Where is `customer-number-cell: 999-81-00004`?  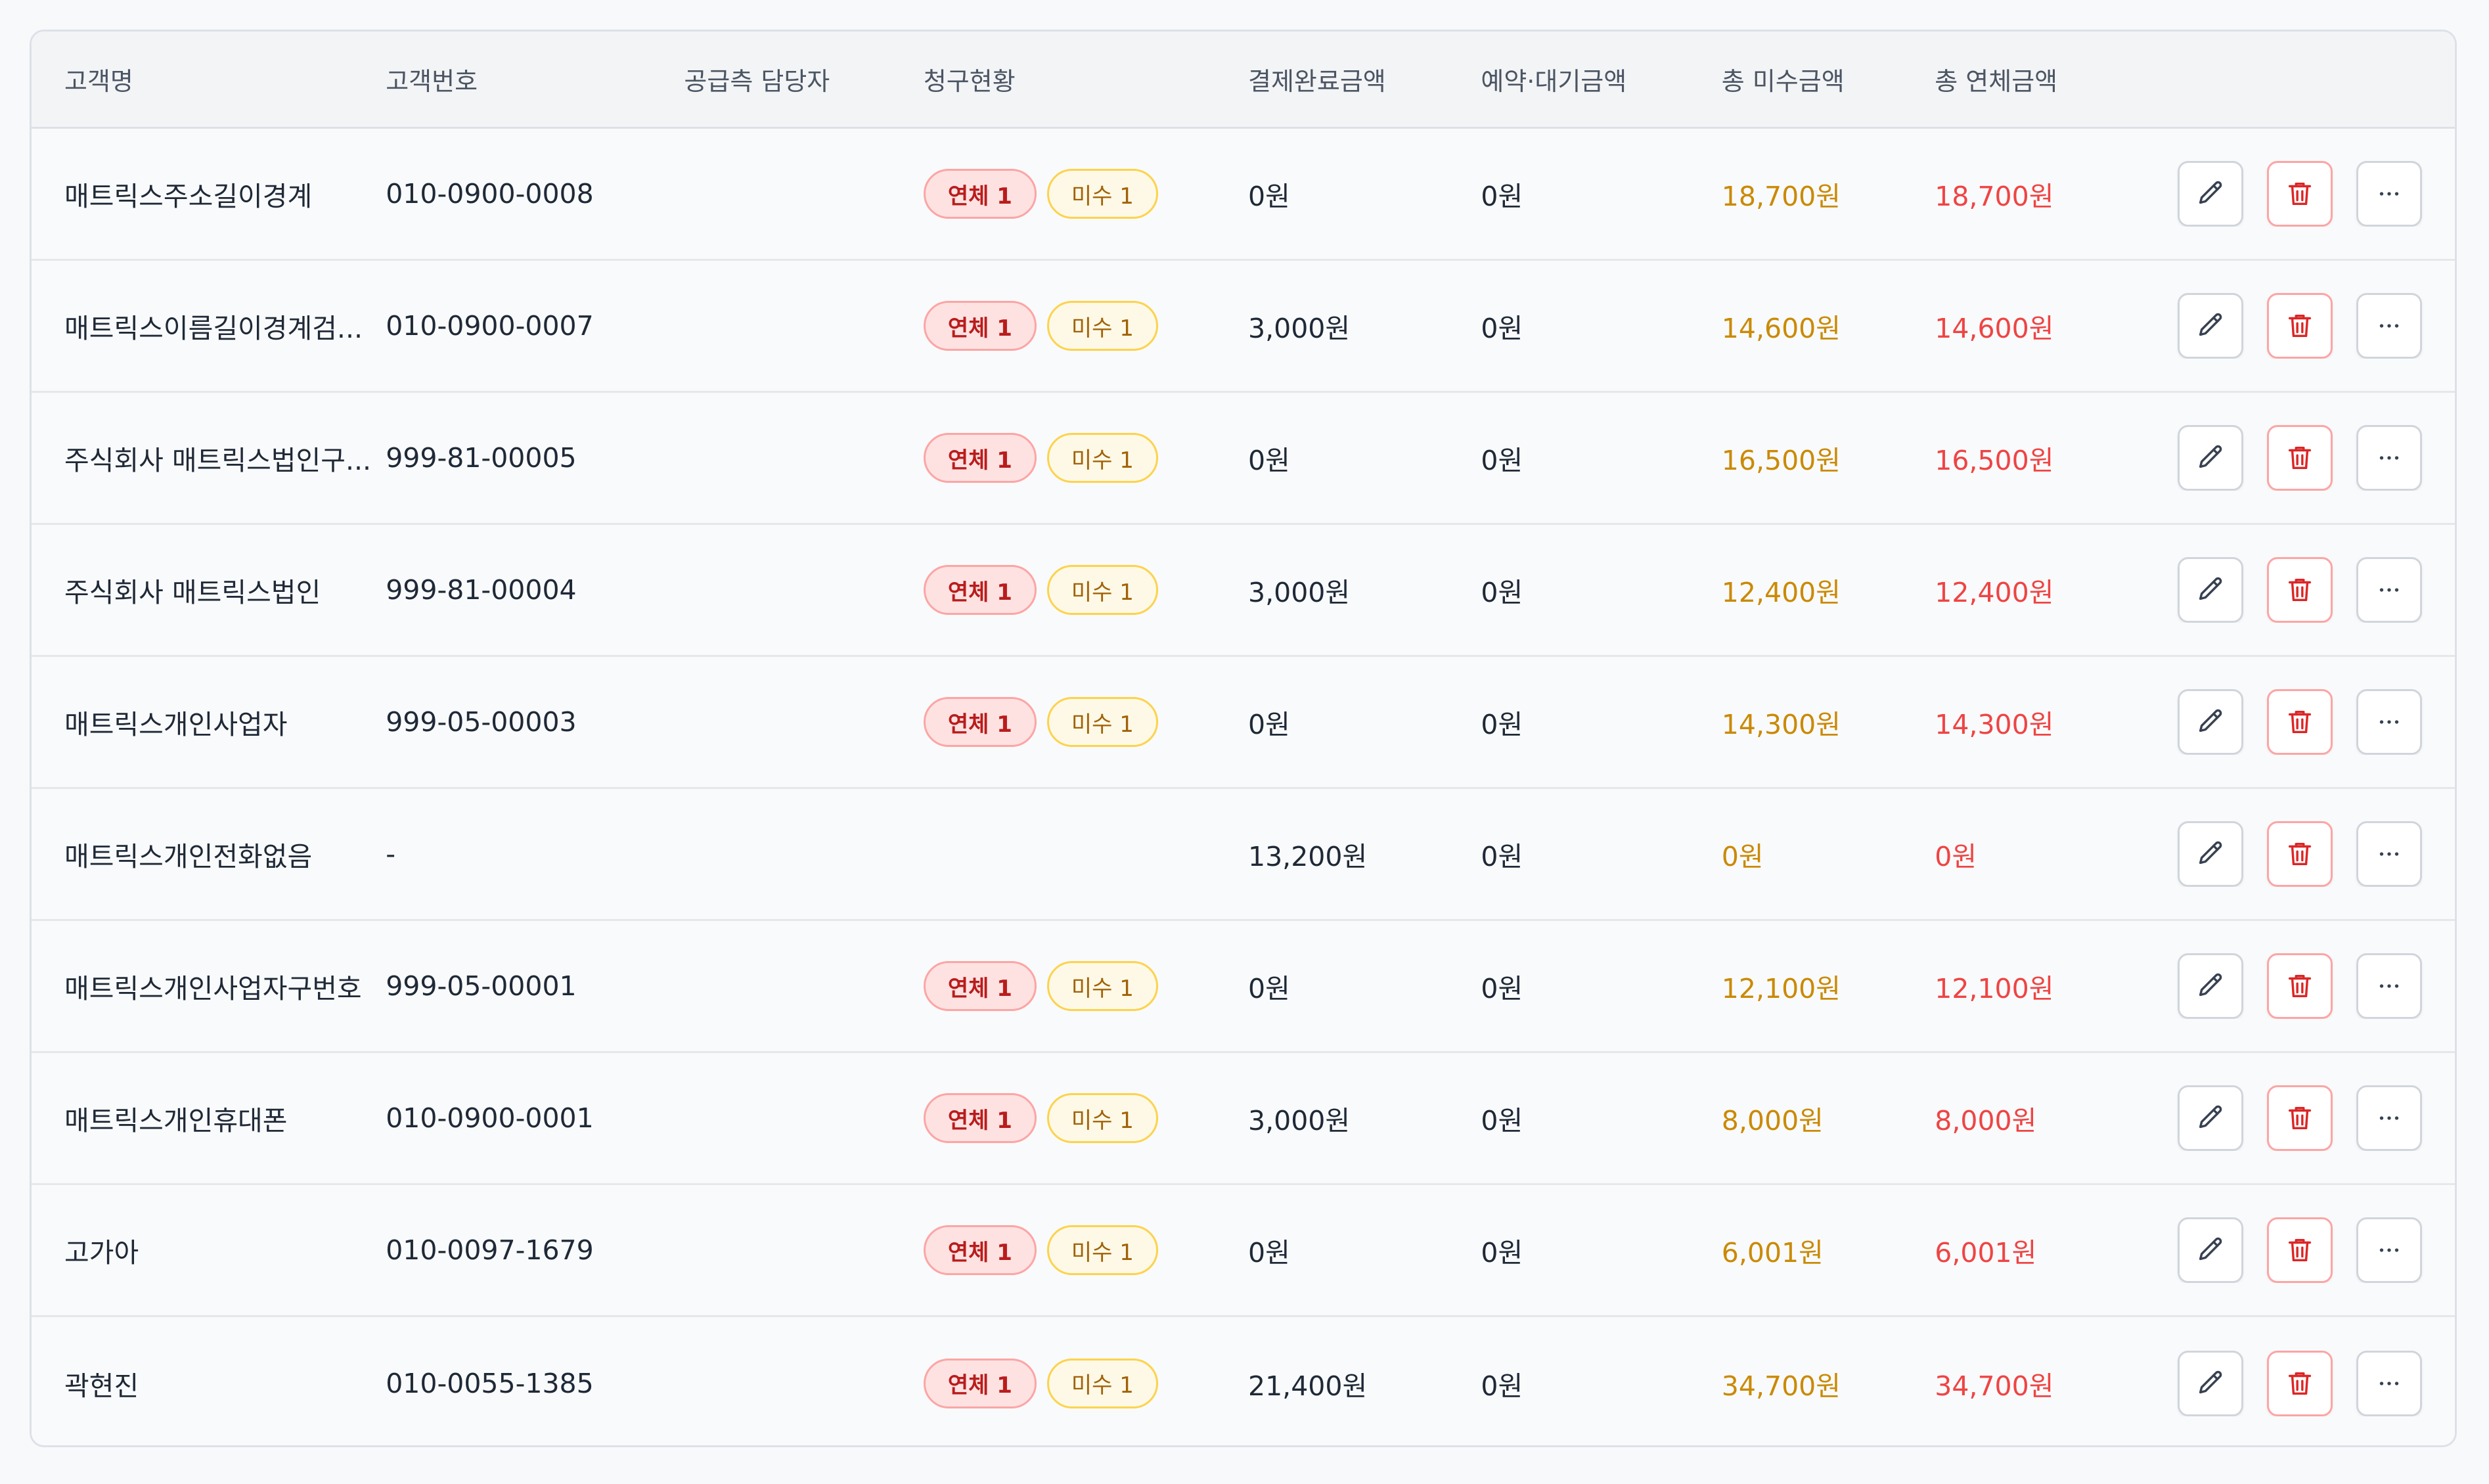 customer-number-cell: 999-81-00004 is located at coordinates (481, 590).